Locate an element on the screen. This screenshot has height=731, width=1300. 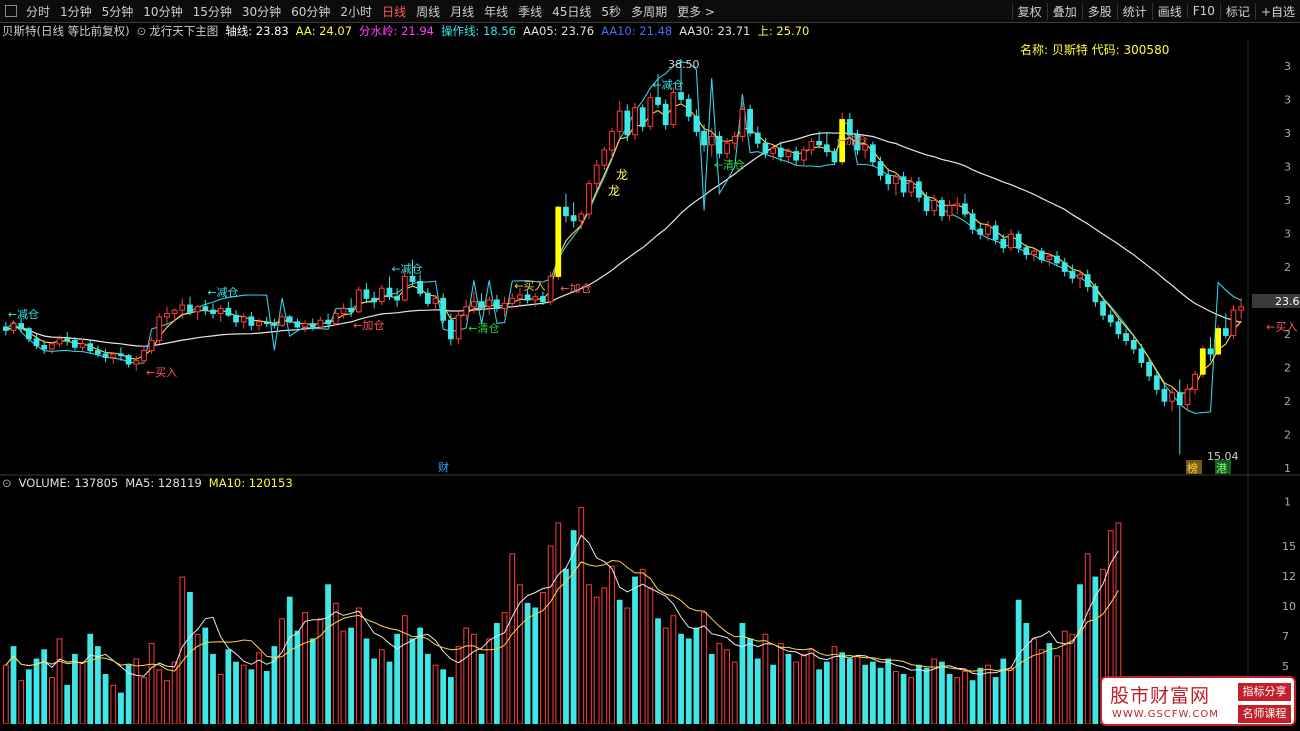
window-menu-icon is located at coordinates (11, 11).